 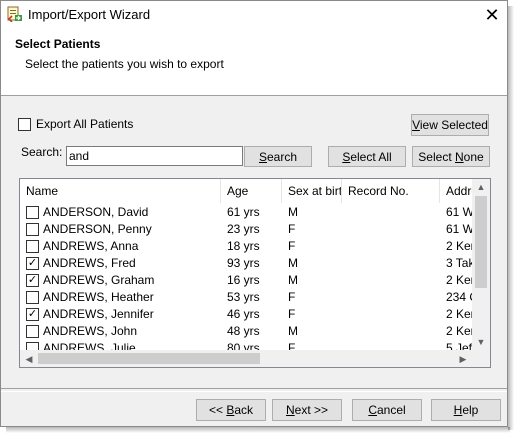 I want to click on cell-age: 16 yrs, so click(x=243, y=280).